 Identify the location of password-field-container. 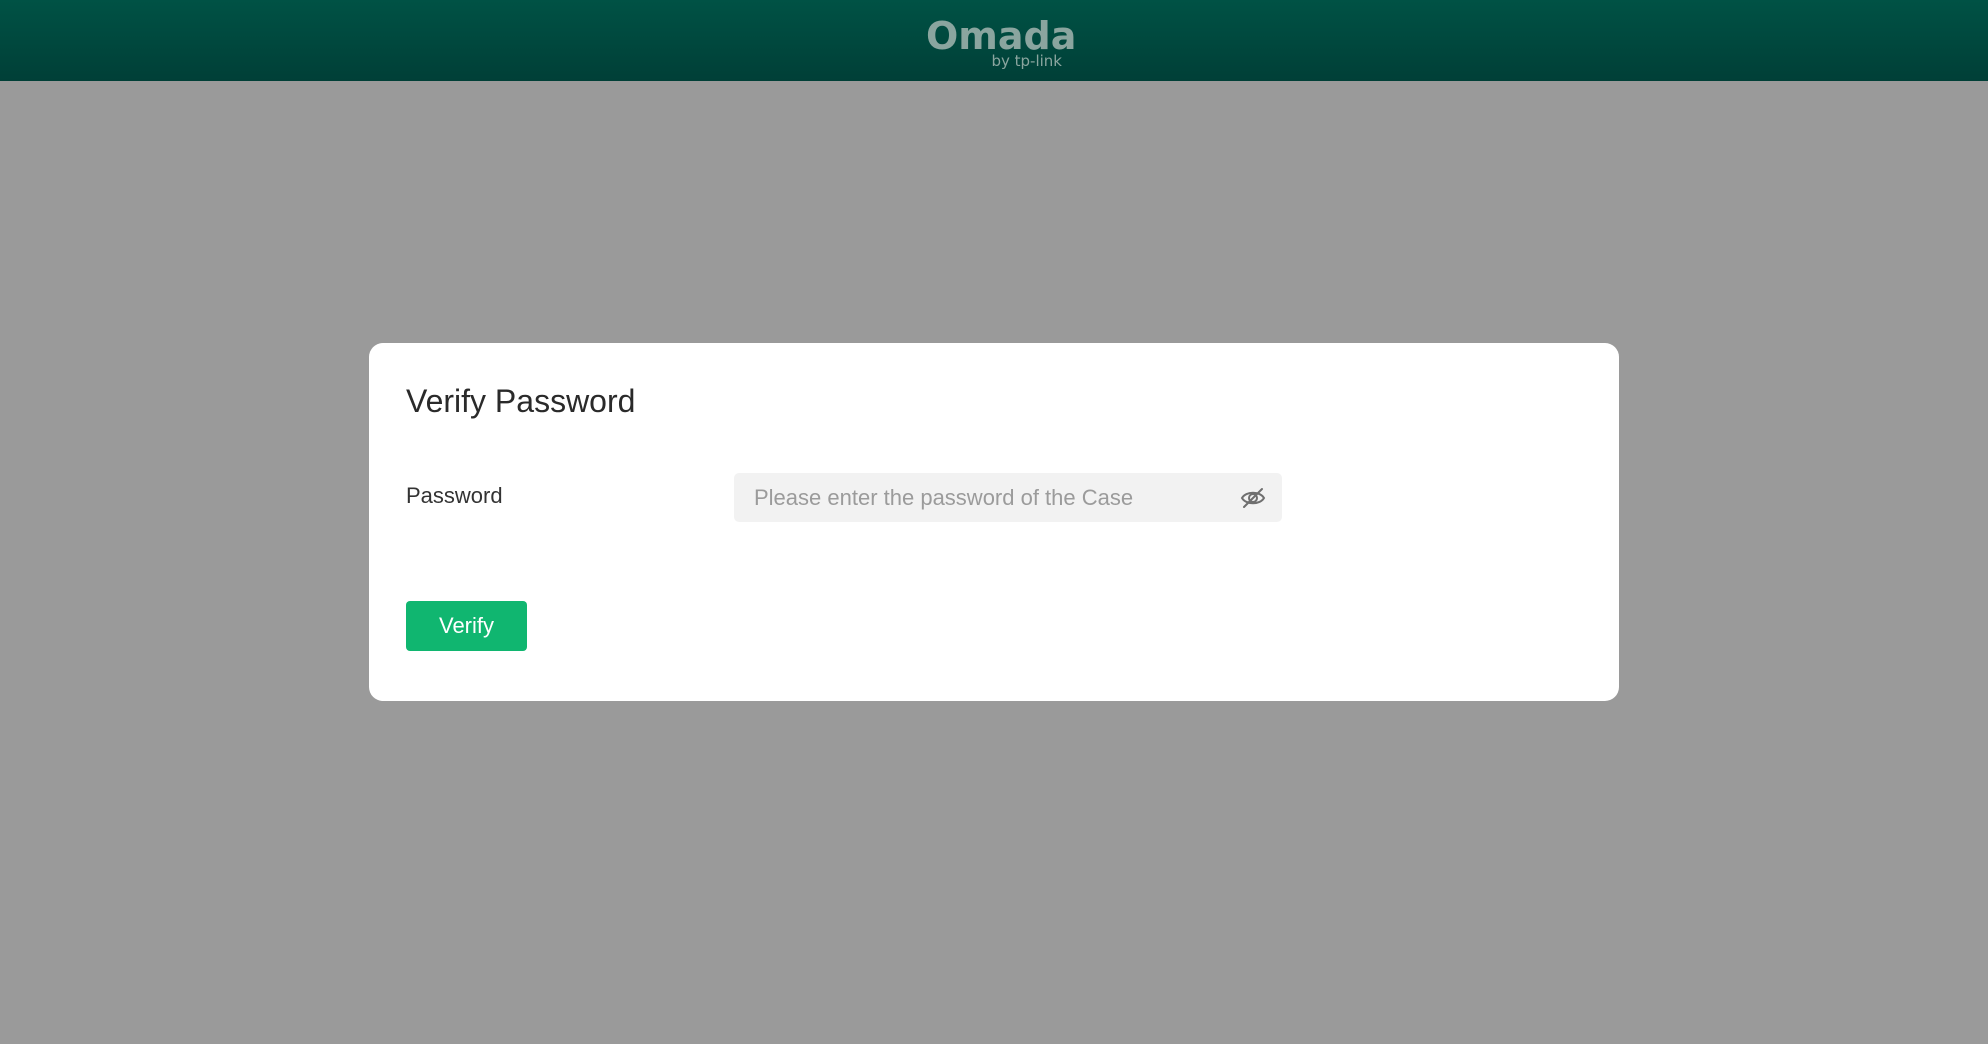
(1008, 497).